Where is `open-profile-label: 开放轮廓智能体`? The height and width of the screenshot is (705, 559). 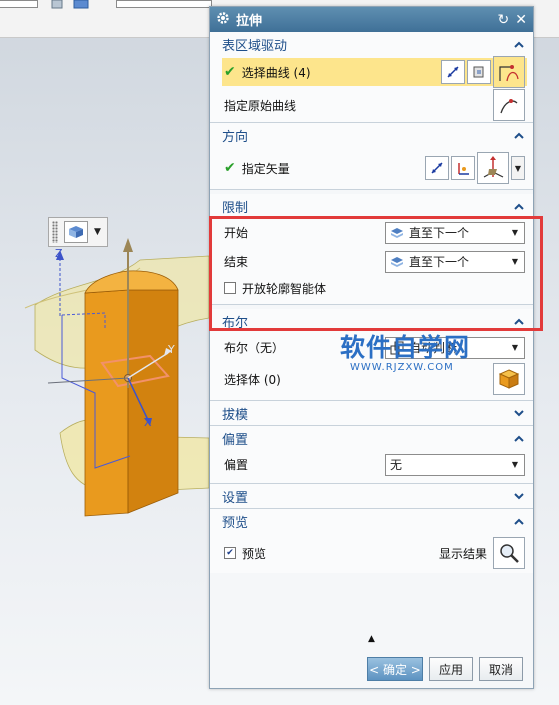 open-profile-label: 开放轮廓智能体 is located at coordinates (284, 288).